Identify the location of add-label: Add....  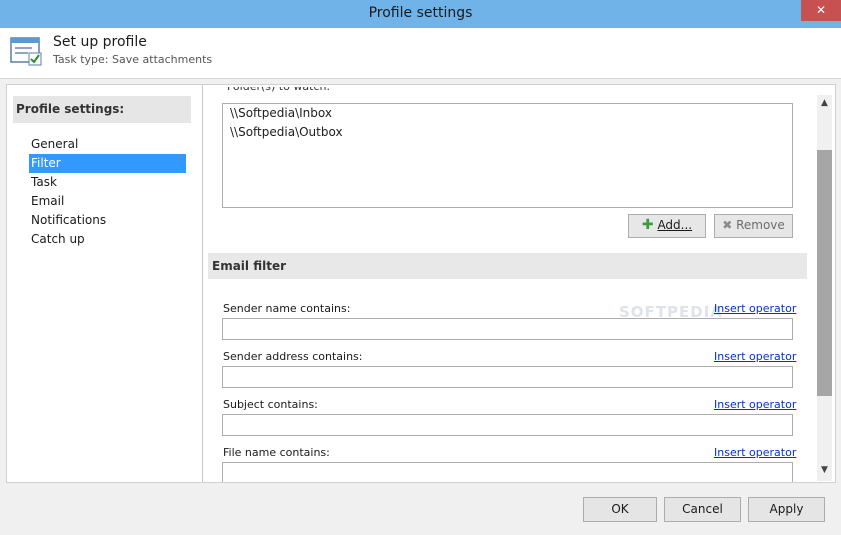
(675, 225).